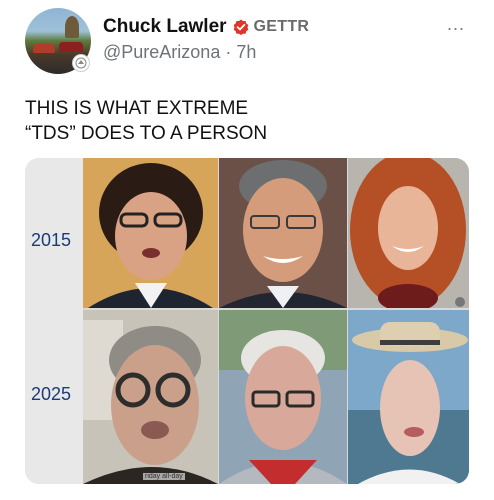 The image size is (494, 500). What do you see at coordinates (408, 233) in the screenshot?
I see `photo-top-right` at bounding box center [408, 233].